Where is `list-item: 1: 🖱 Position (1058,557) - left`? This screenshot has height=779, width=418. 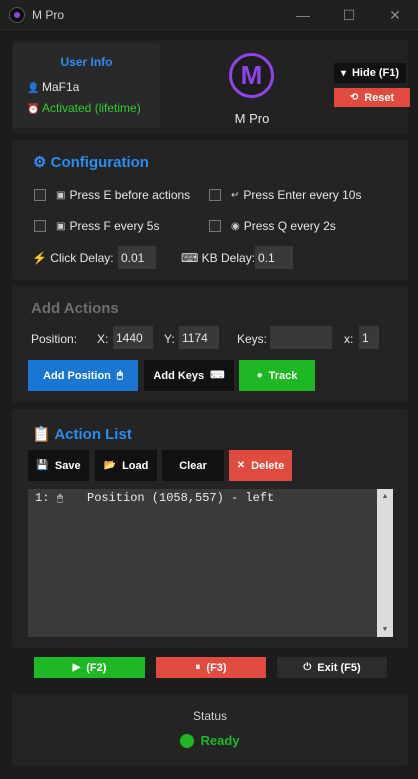
list-item: 1: 🖱 Position (1058,557) - left is located at coordinates (154, 498).